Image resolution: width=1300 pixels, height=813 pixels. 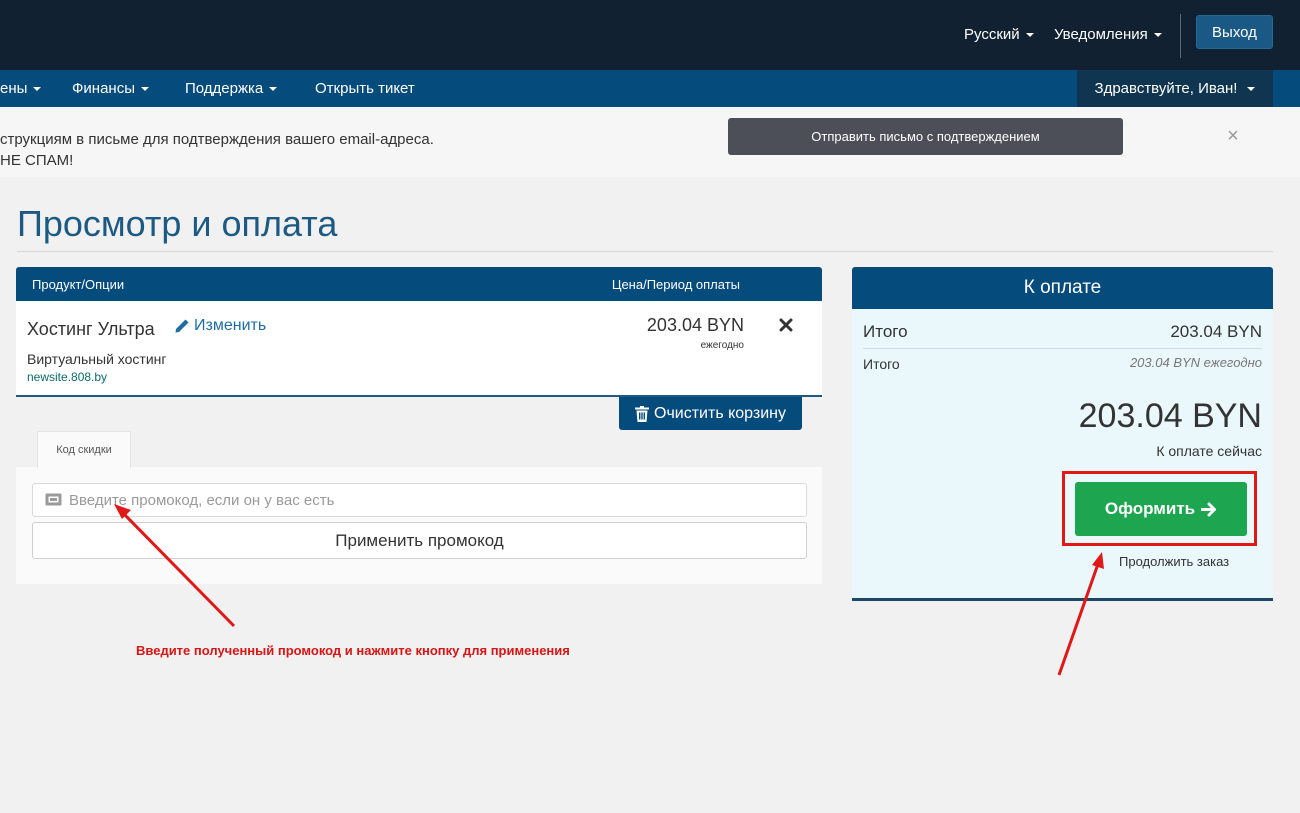 What do you see at coordinates (722, 345) in the screenshot?
I see `billing-cycle: ежегодно` at bounding box center [722, 345].